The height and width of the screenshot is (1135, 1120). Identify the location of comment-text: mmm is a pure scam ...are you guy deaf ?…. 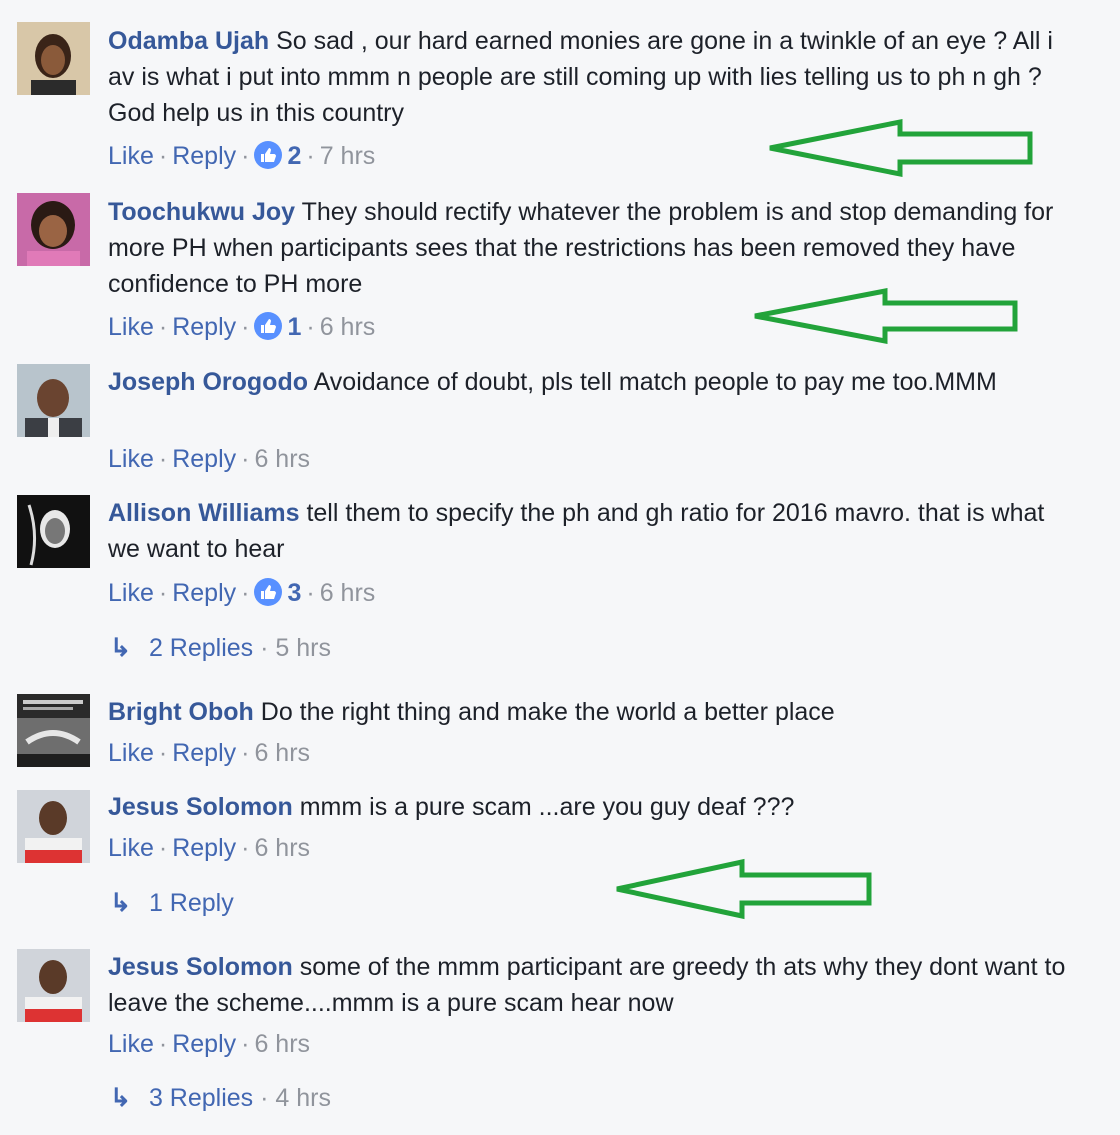
(547, 807).